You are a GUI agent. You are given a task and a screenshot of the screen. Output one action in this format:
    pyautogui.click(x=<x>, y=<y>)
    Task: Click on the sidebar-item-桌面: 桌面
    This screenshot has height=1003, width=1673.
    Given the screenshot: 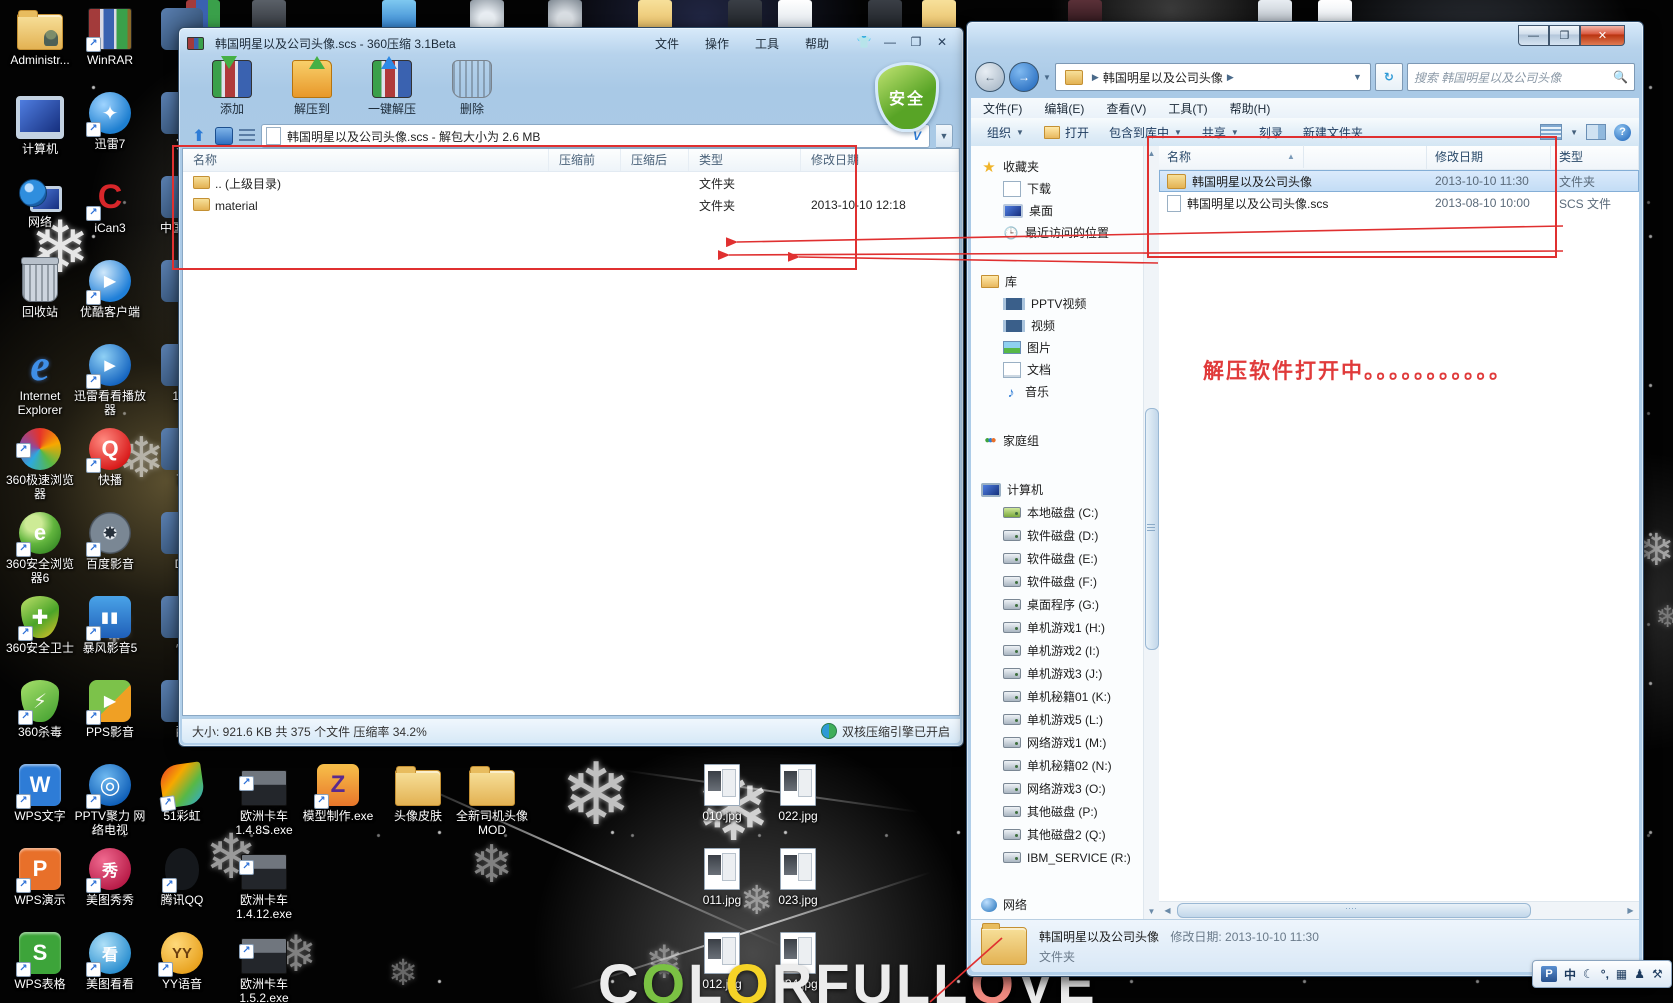 What is the action you would take?
    pyautogui.click(x=1057, y=210)
    